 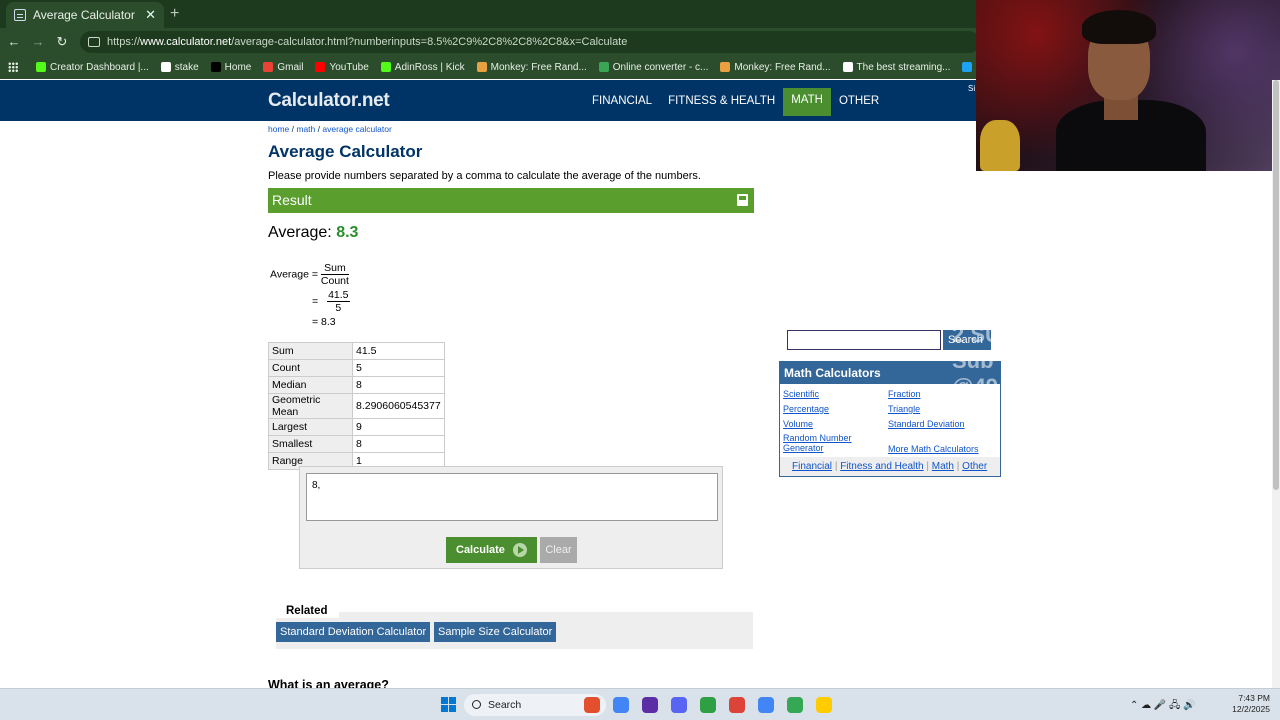 What do you see at coordinates (1248, 704) in the screenshot?
I see `taskbar-clock: 7:43 PM 12/2/2025` at bounding box center [1248, 704].